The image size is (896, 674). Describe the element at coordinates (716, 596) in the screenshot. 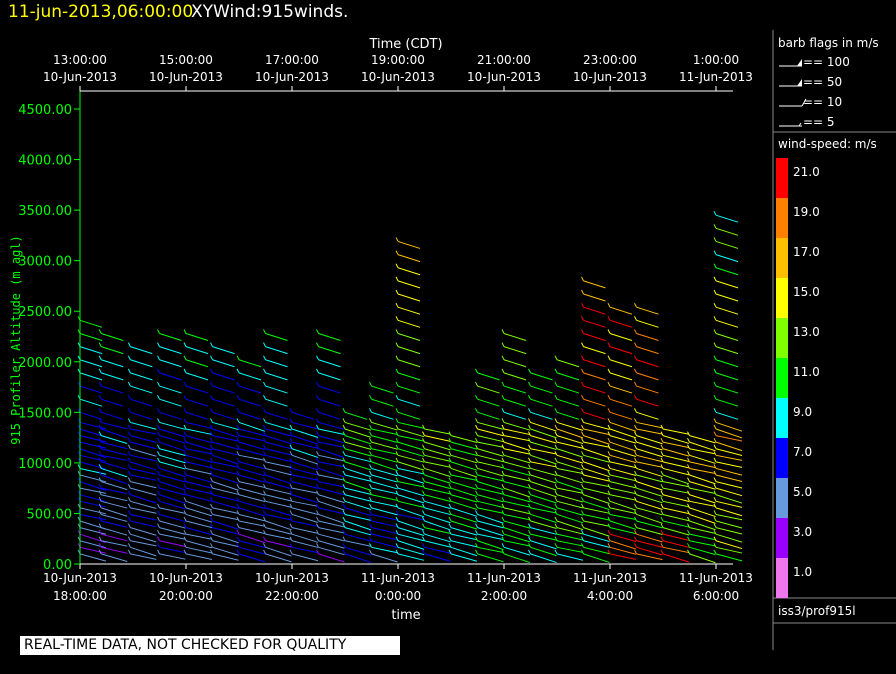

I see `x-tick-time: 6:00:00` at that location.